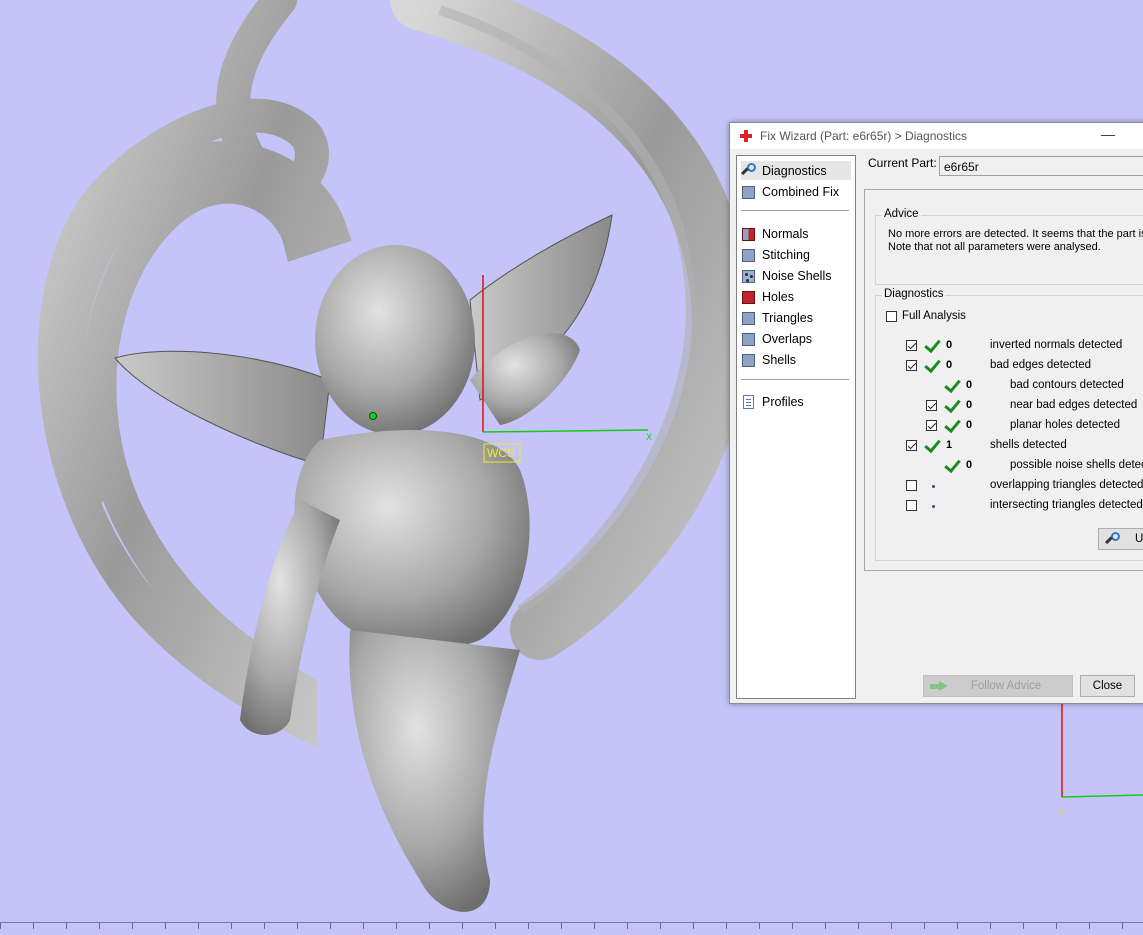 The width and height of the screenshot is (1143, 935). What do you see at coordinates (1065, 425) in the screenshot?
I see `planar-holes-label: planar holes detected` at bounding box center [1065, 425].